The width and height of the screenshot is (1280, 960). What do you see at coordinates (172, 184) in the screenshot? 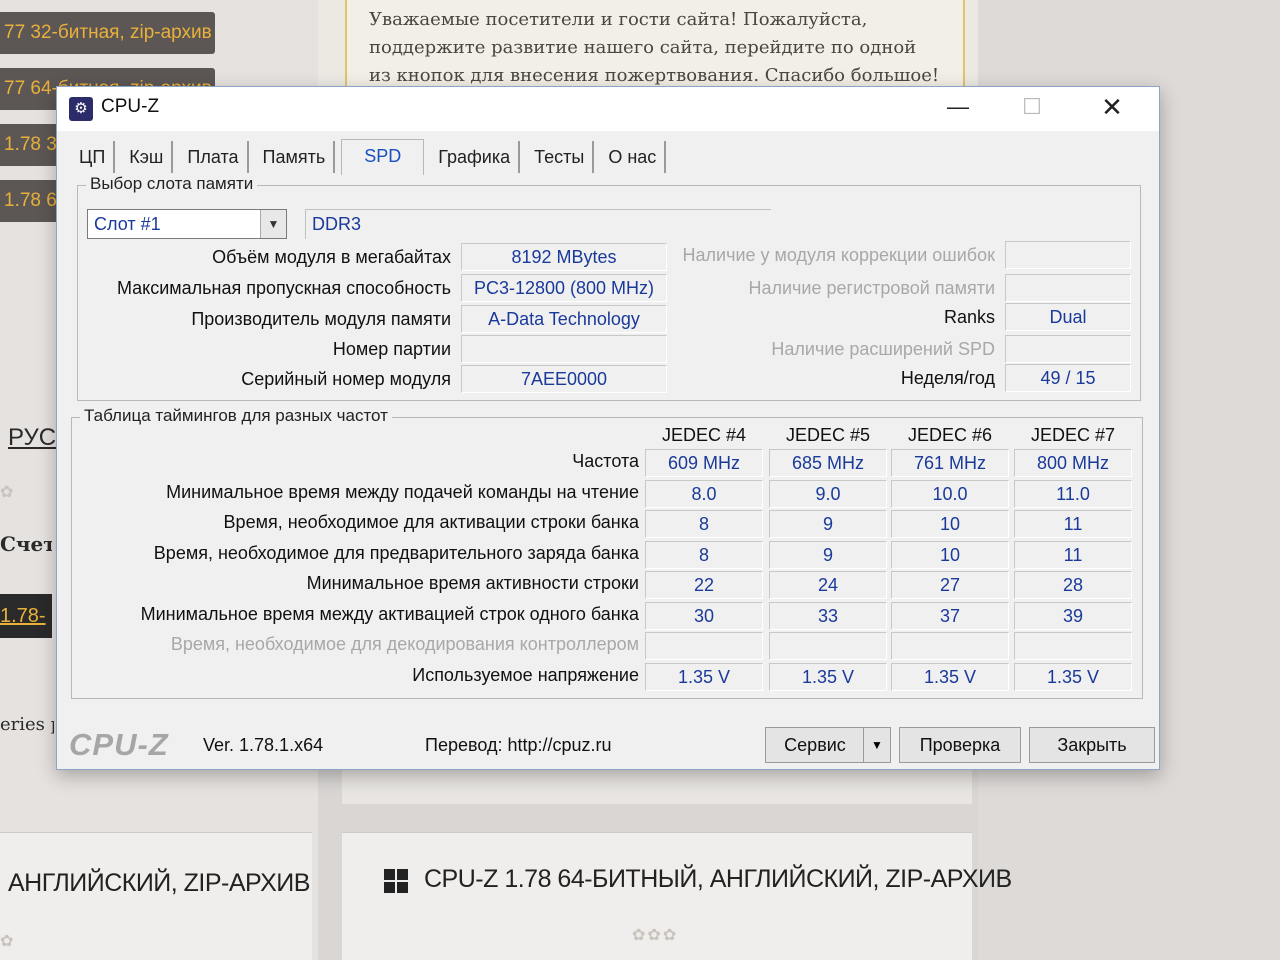
I see `memory-slot-group-label: Выбор слота памяти` at bounding box center [172, 184].